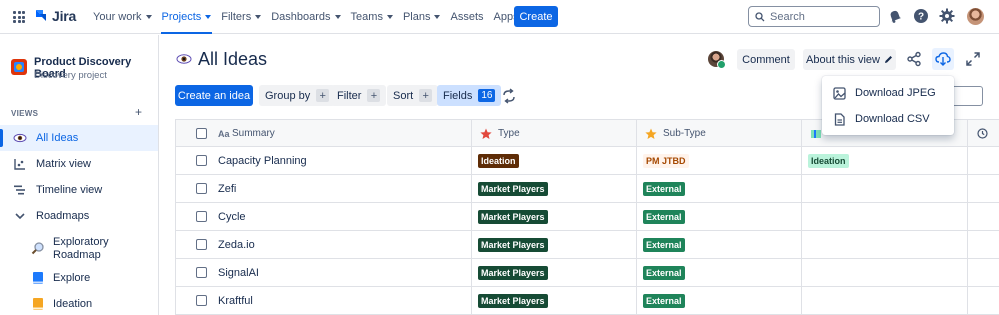 The height and width of the screenshot is (315, 999). What do you see at coordinates (437, 17) in the screenshot?
I see `chevron-down-icon` at bounding box center [437, 17].